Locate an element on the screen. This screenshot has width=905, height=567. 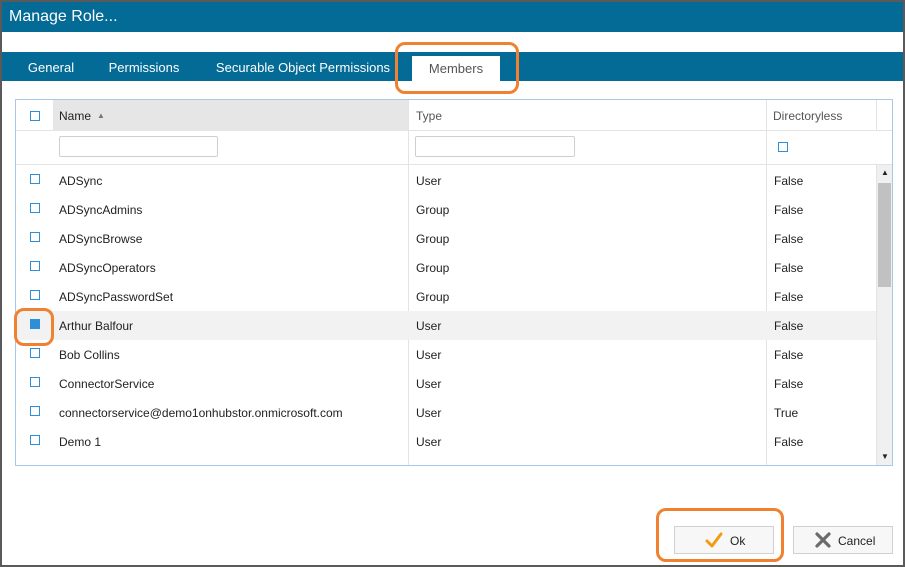
table-row: Bob Collins User False is located at coordinates (447, 354).